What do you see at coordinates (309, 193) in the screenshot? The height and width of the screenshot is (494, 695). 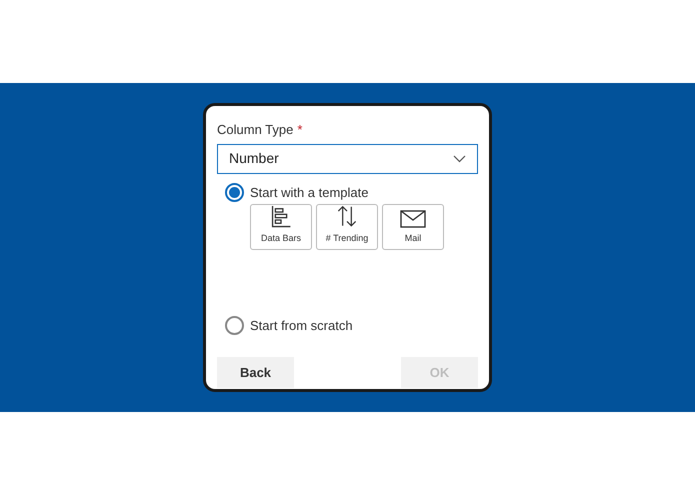 I see `radio-label: Start with a template` at bounding box center [309, 193].